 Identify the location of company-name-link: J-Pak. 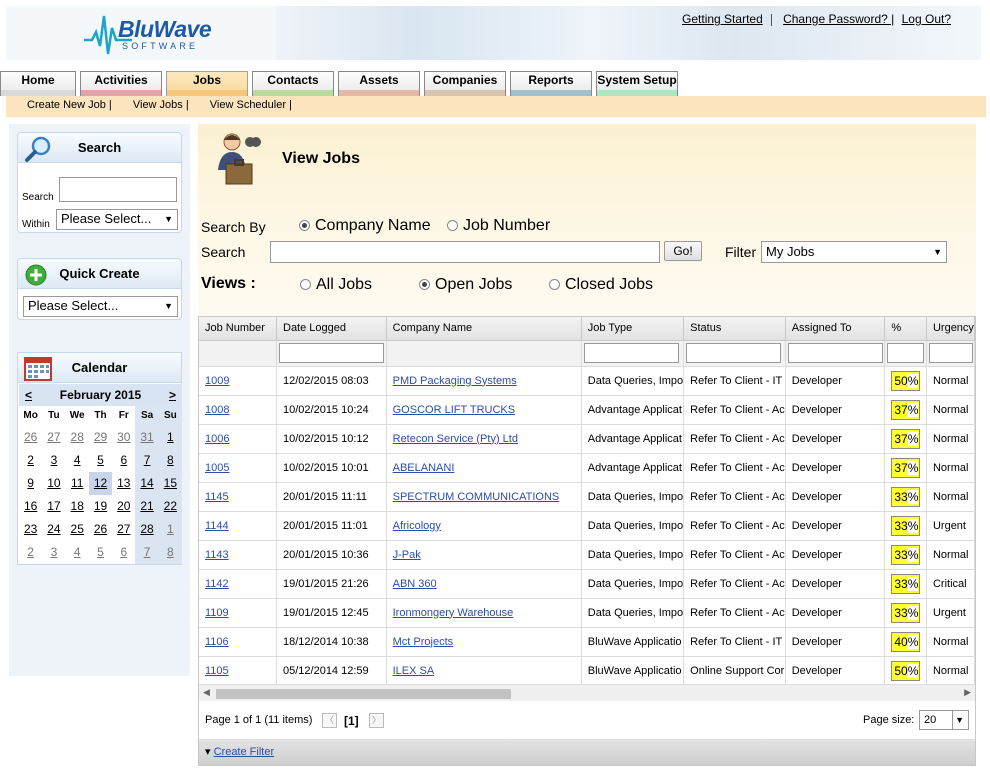
(407, 555).